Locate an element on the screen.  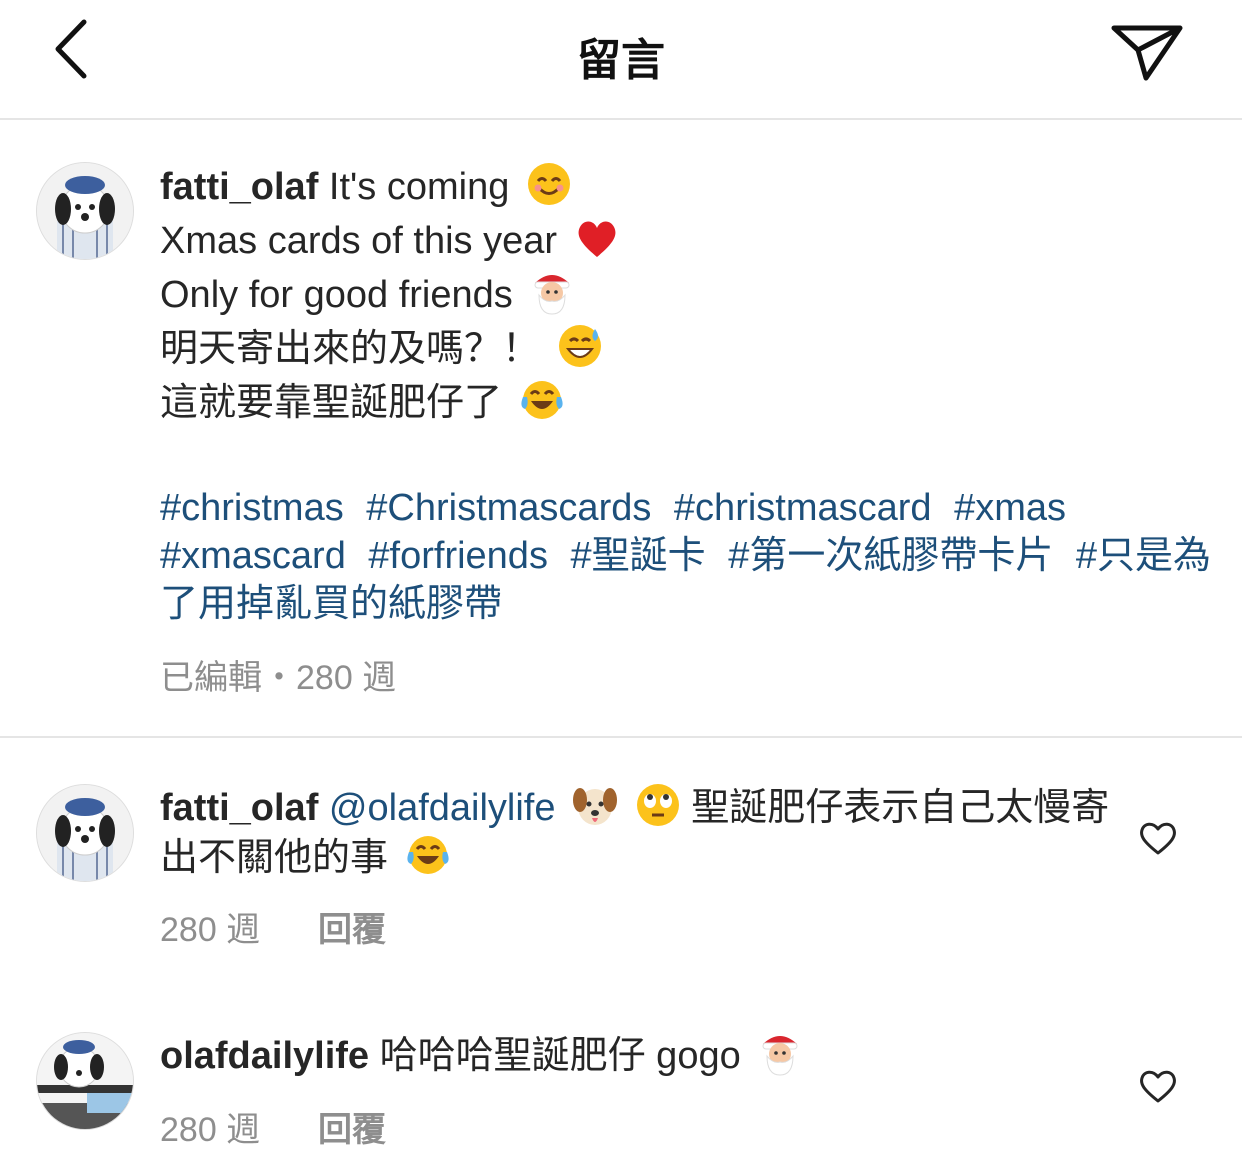
hashtag-link: #xmas is located at coordinates (1010, 508).